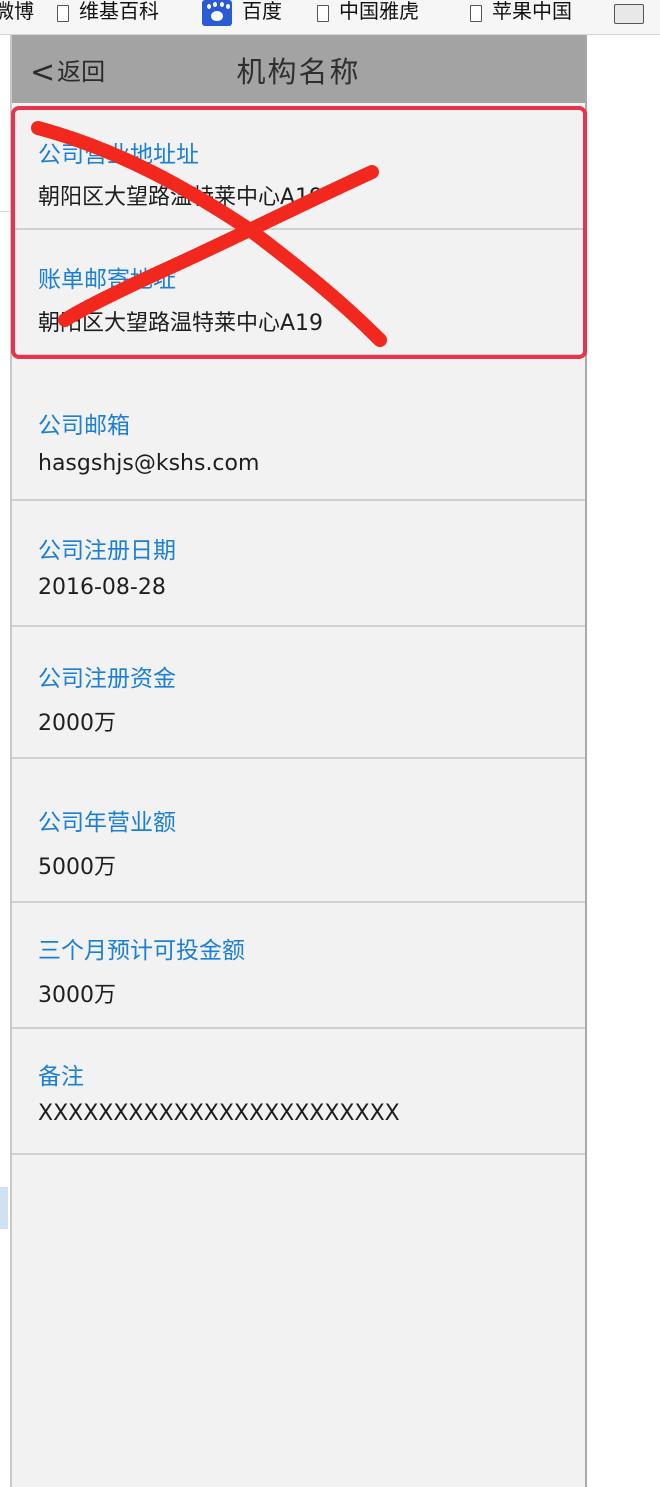 This screenshot has height=1487, width=660. Describe the element at coordinates (107, 679) in the screenshot. I see `field-label: 公司注册资金` at that location.